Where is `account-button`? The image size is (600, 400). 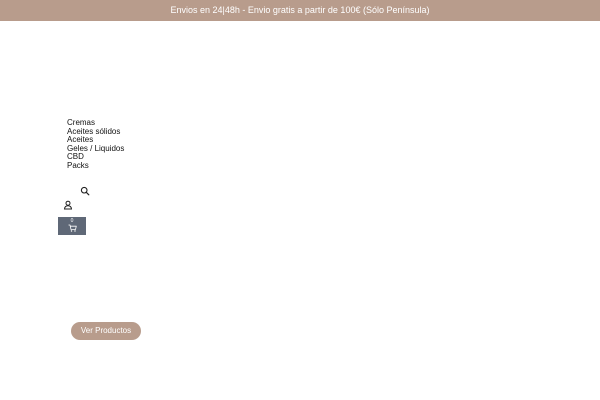 account-button is located at coordinates (68, 203).